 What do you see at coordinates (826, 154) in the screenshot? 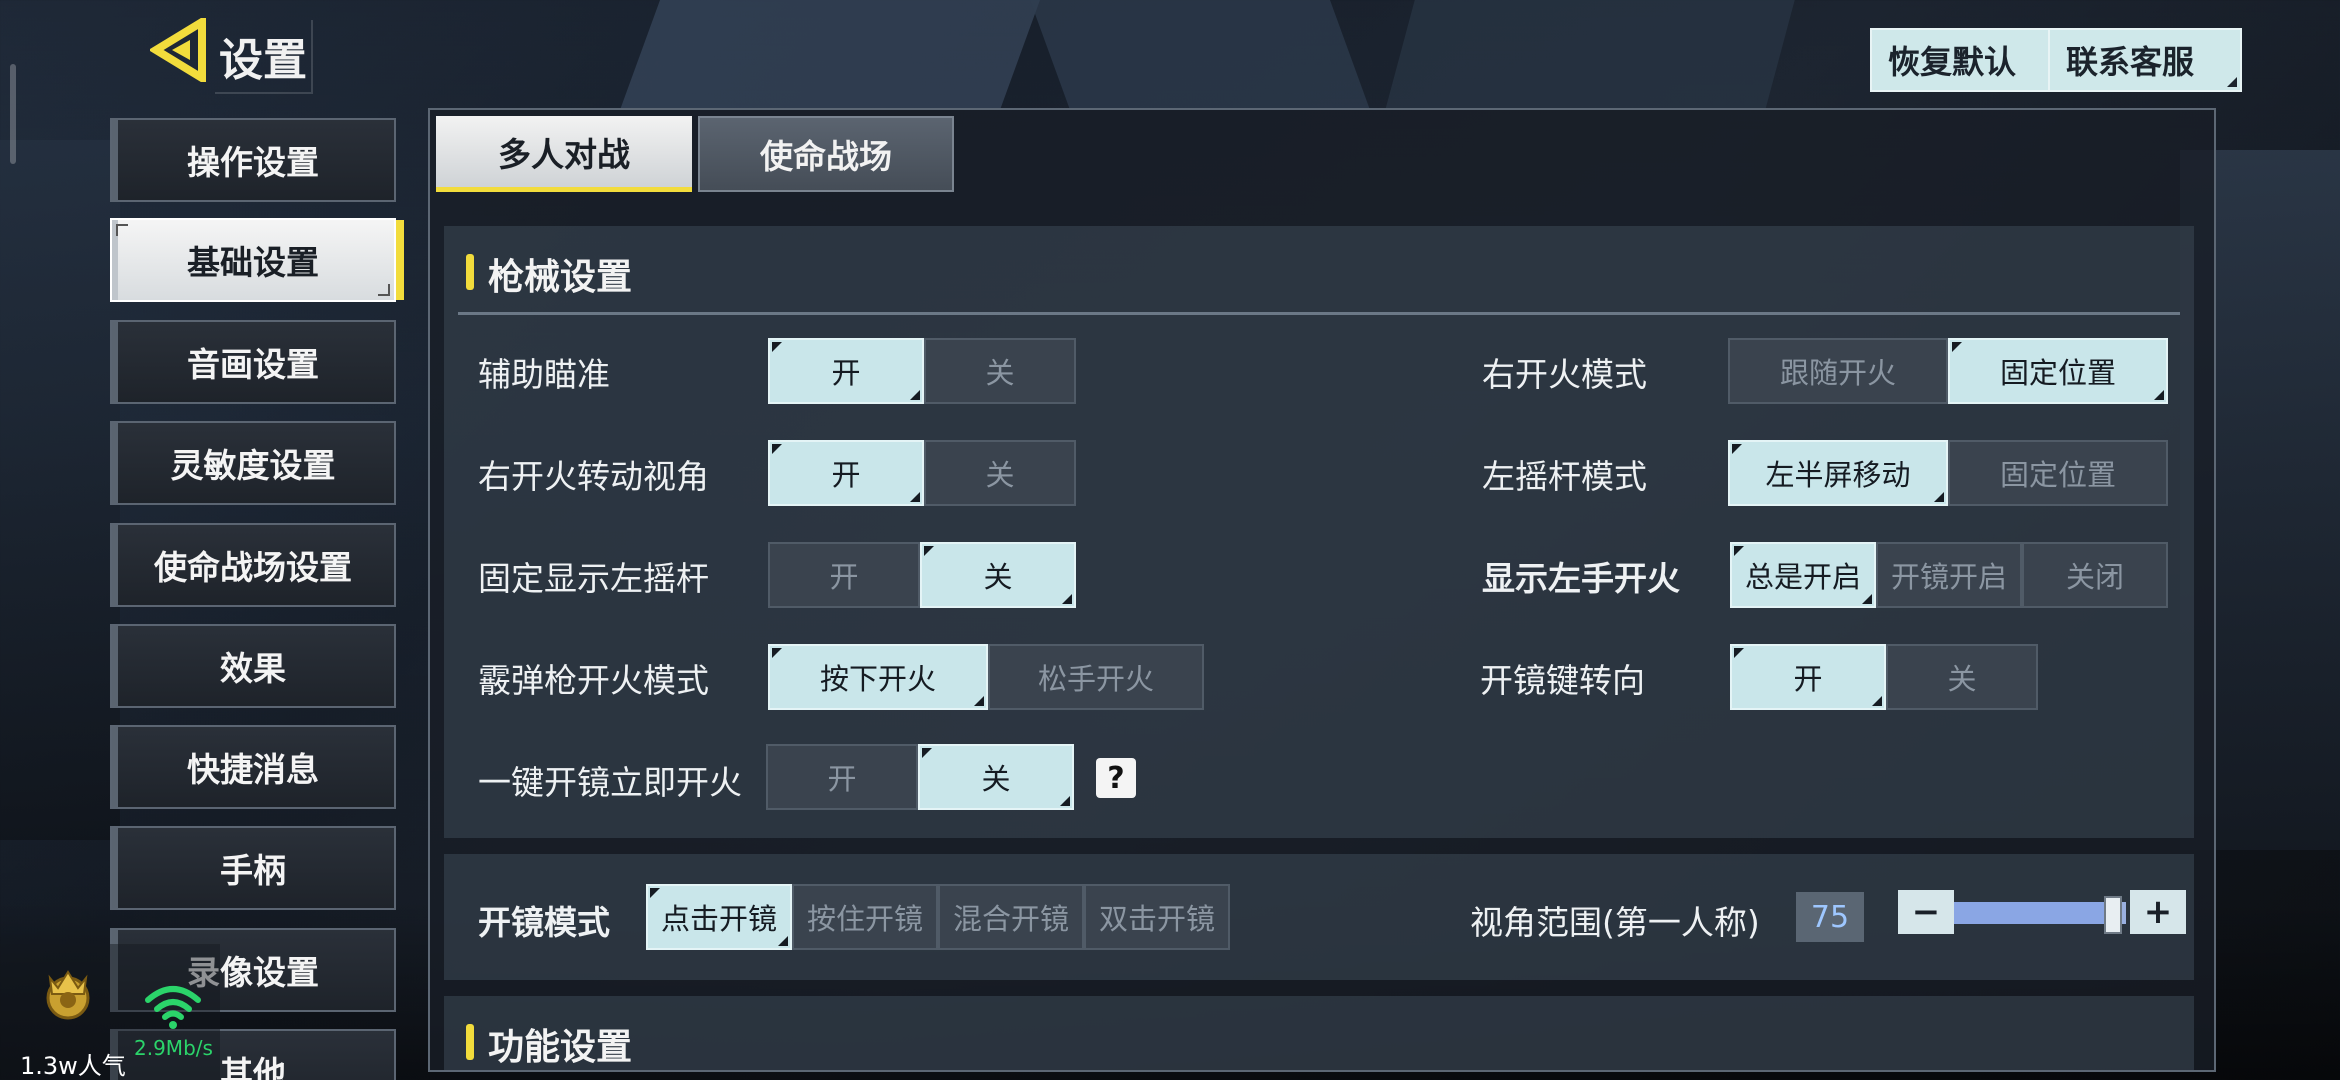
I see `tab-battle-royale: 使命战场` at bounding box center [826, 154].